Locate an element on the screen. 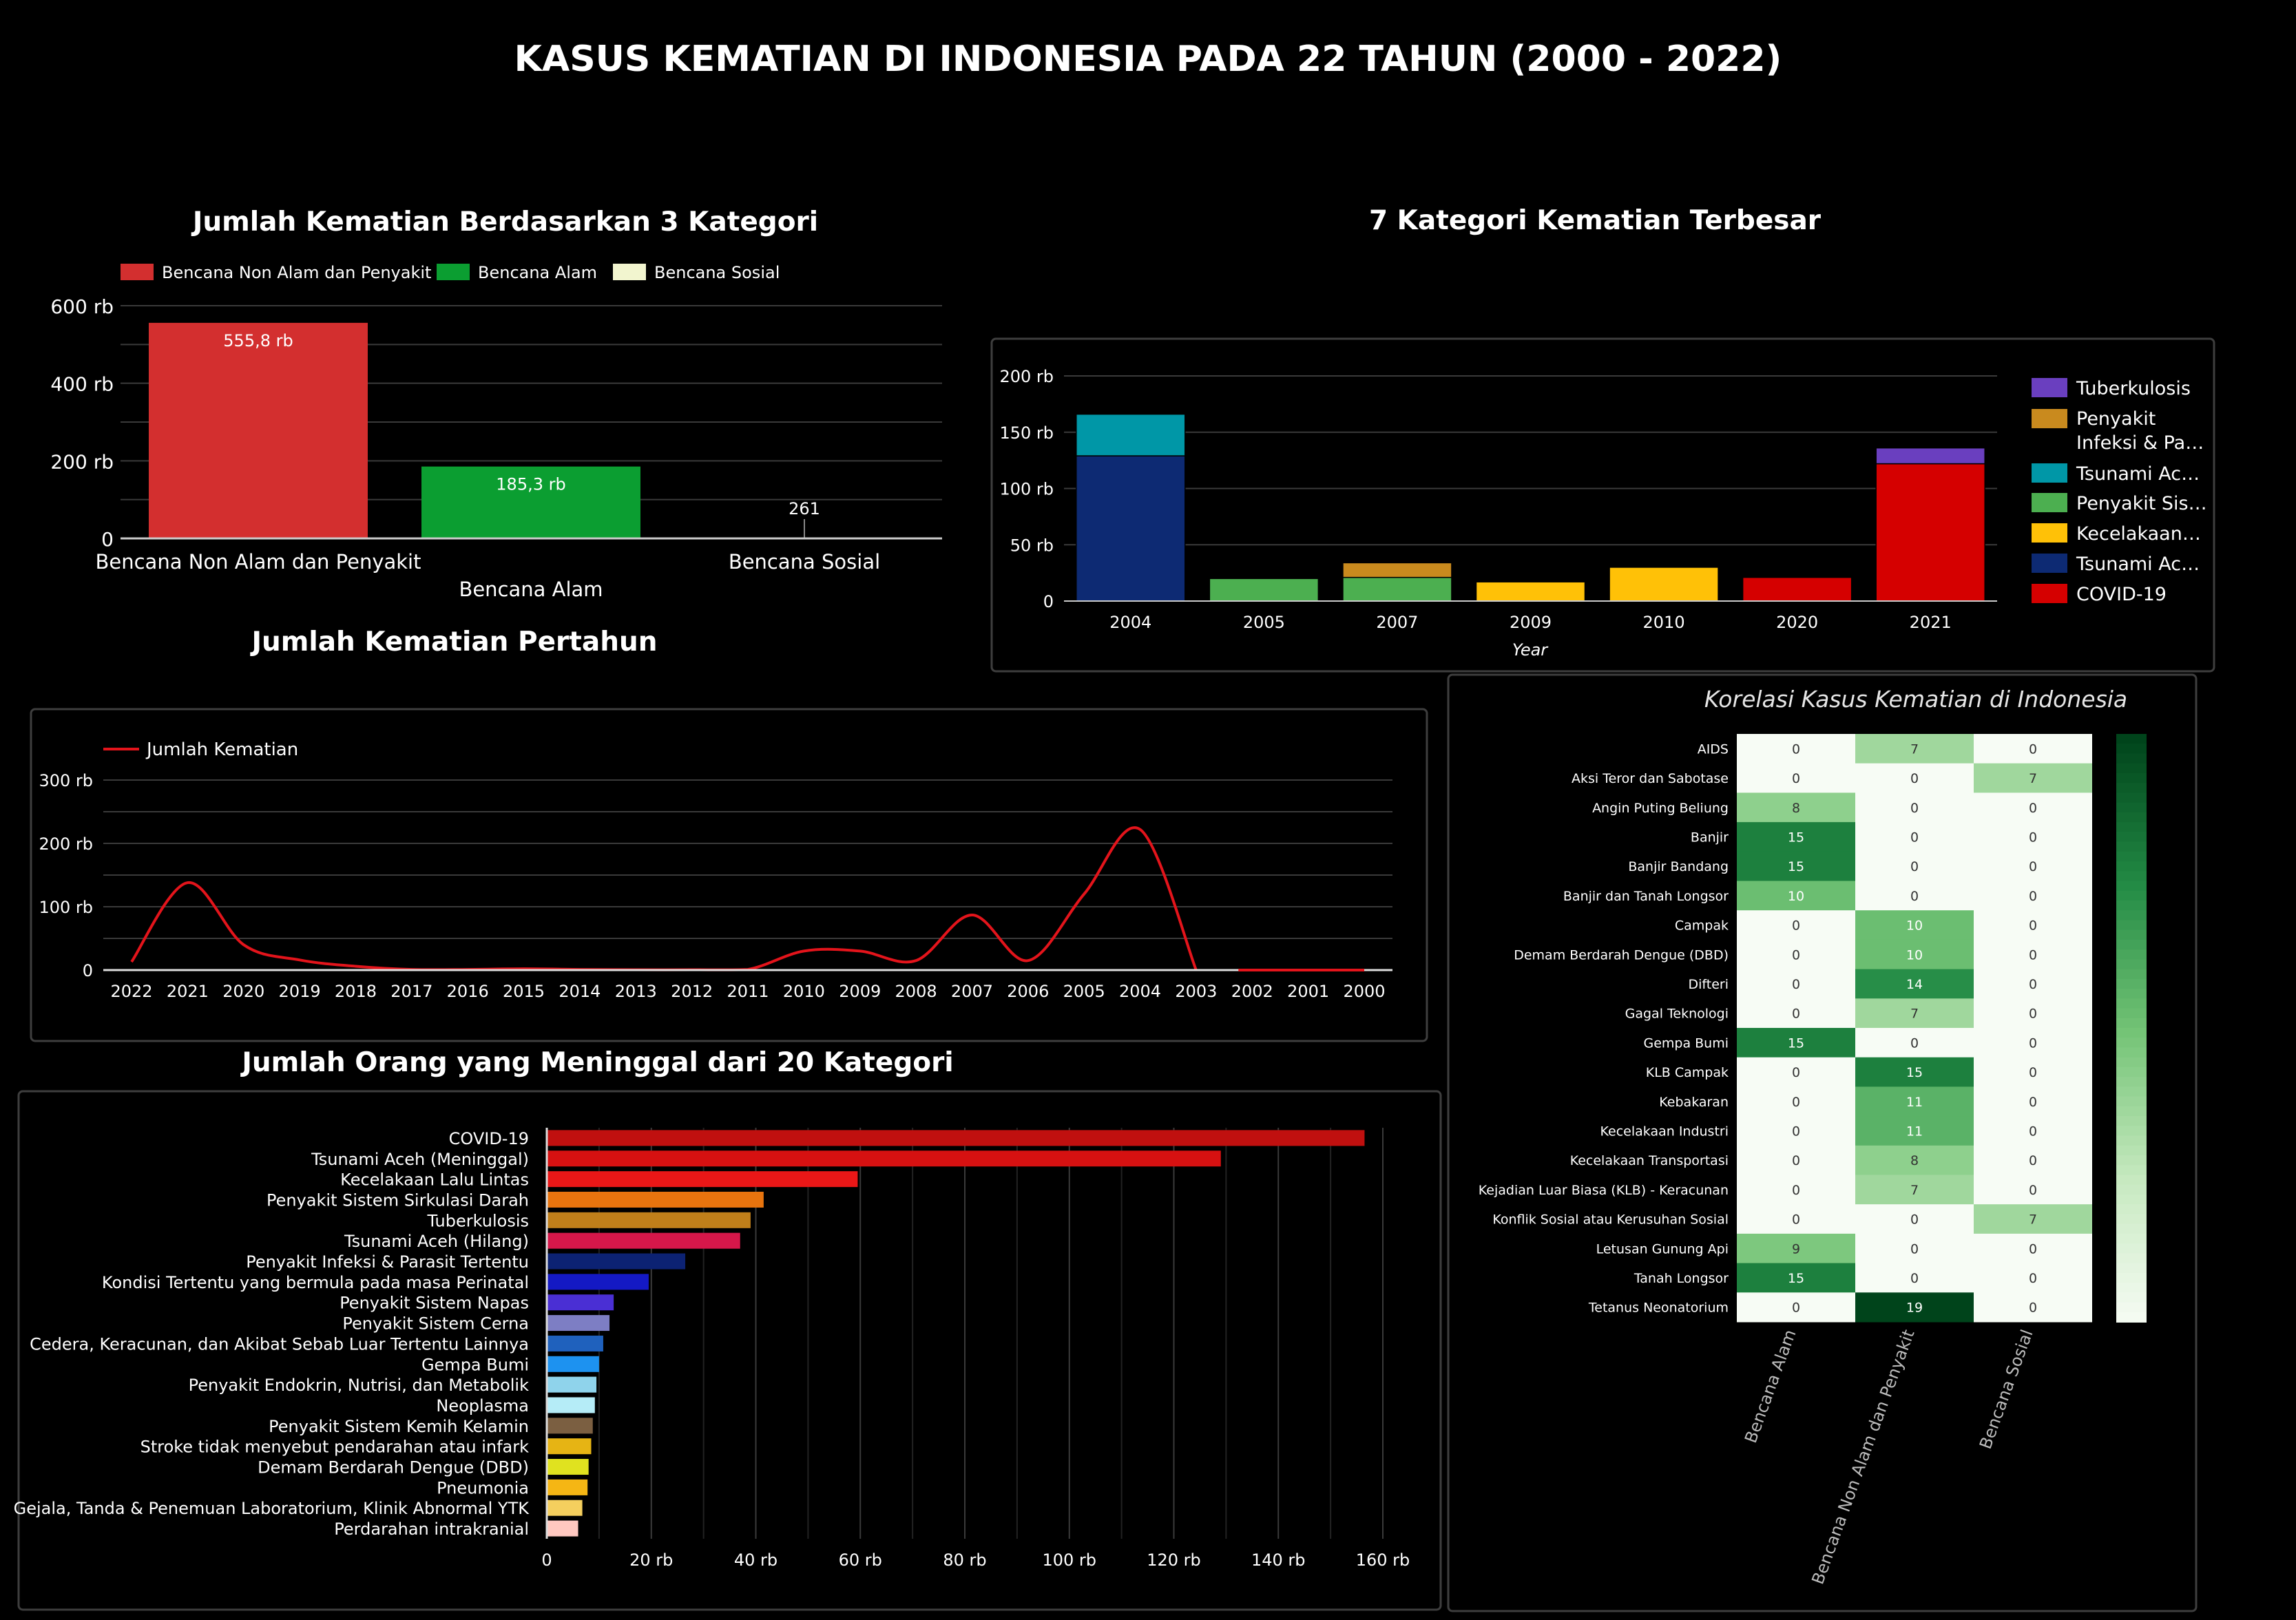 The width and height of the screenshot is (2296, 1620). row-label: Kecelakaan Industri is located at coordinates (1664, 1131).